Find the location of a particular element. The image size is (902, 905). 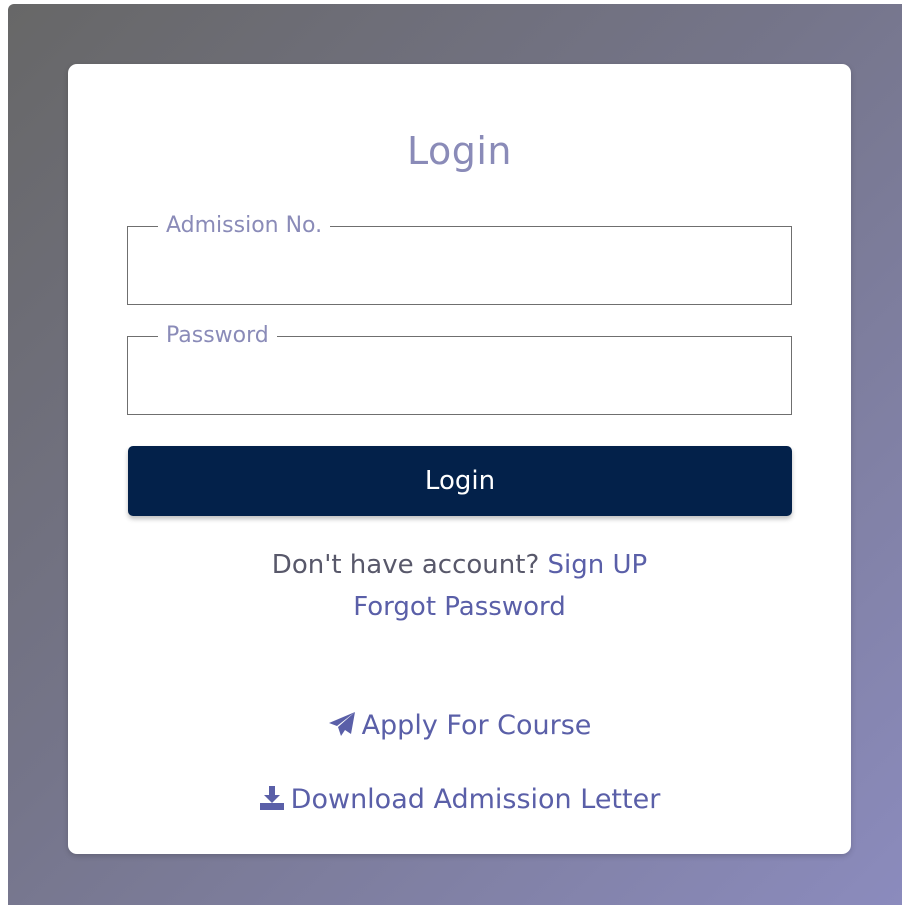

password-label: Password is located at coordinates (217, 336).